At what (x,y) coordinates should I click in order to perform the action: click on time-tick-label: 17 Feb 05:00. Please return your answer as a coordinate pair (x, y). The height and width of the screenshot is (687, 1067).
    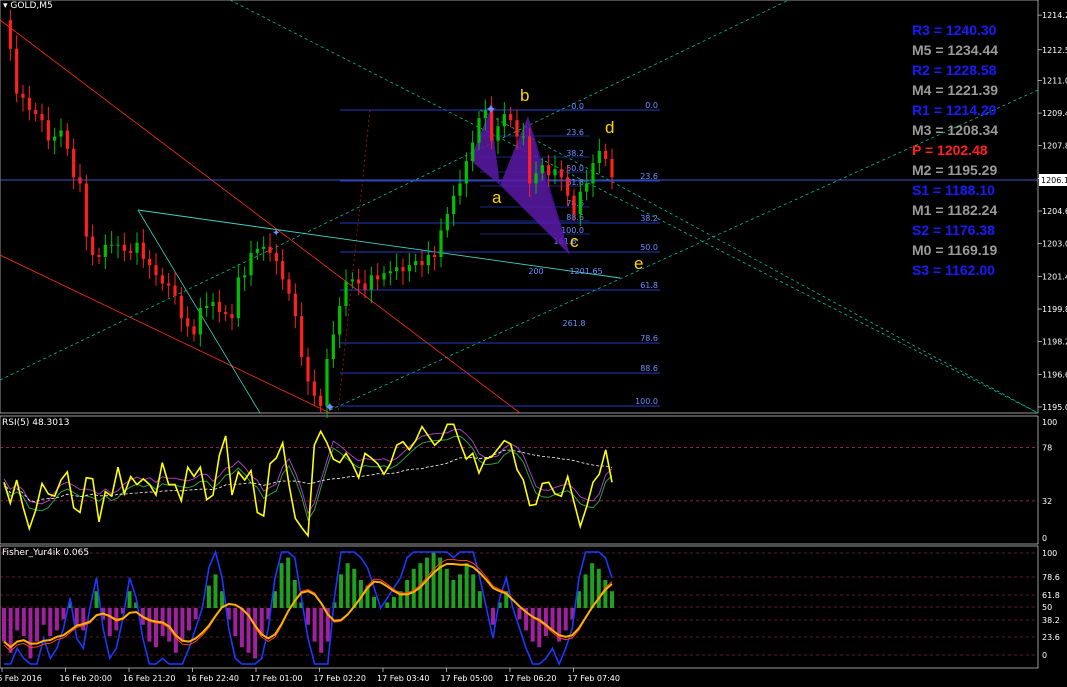
    Looking at the image, I should click on (467, 678).